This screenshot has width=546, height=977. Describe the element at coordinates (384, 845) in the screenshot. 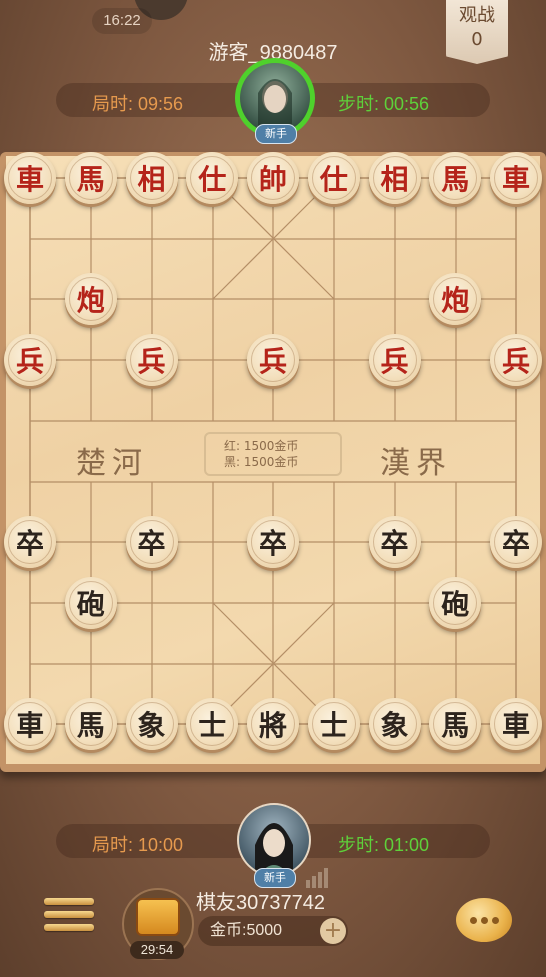

I see `player-step-time: 步时: 01:00` at that location.